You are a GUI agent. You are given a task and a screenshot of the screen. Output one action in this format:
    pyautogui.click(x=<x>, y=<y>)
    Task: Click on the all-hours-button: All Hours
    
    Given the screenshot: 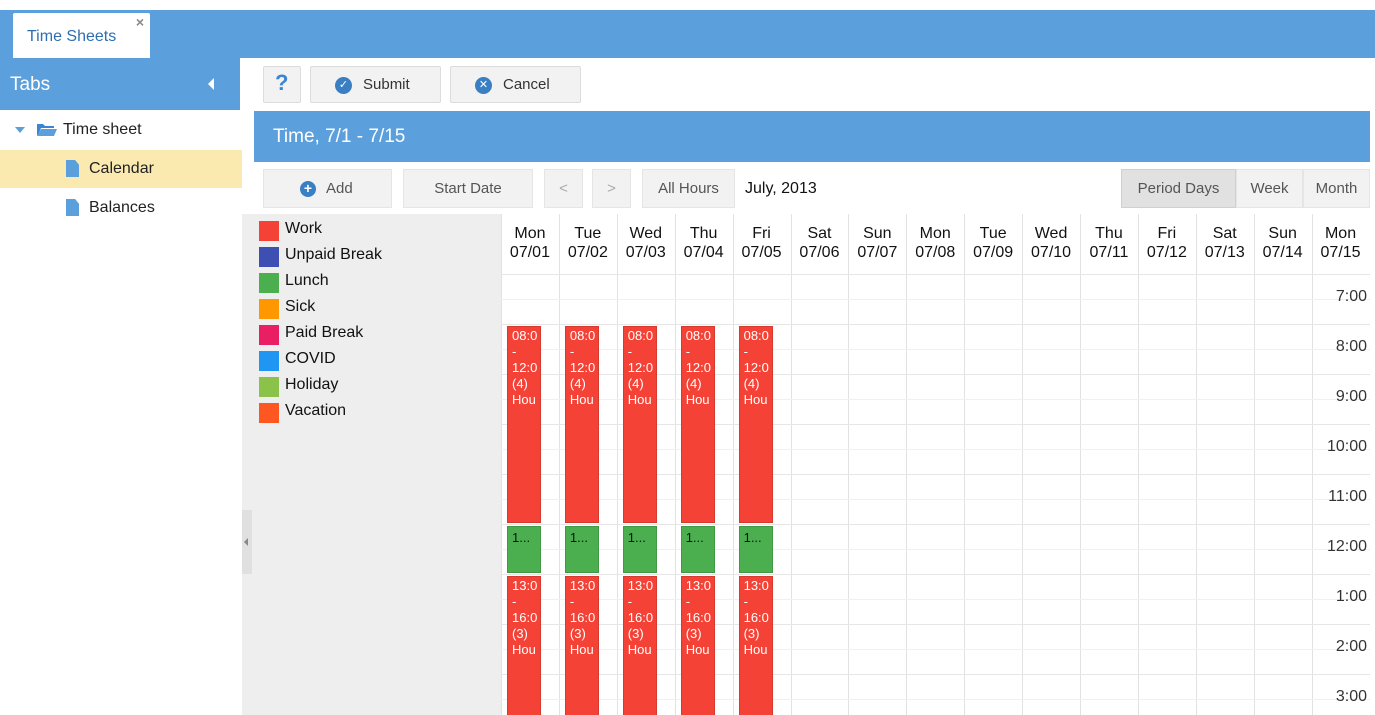 What is the action you would take?
    pyautogui.click(x=688, y=188)
    